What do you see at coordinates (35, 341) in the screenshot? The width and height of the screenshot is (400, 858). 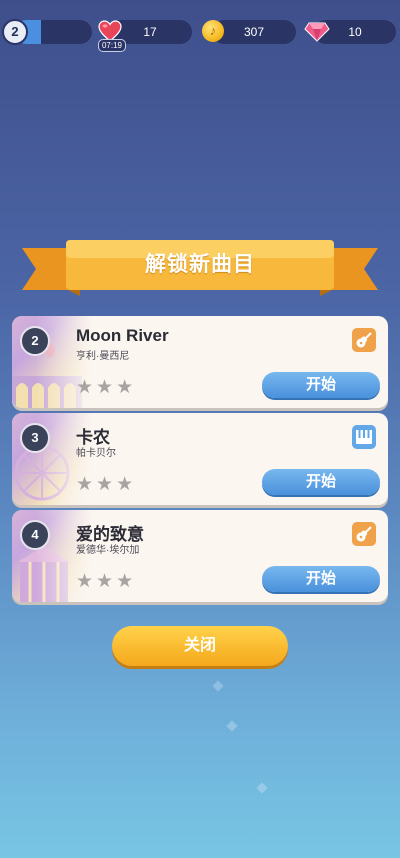 I see `song-number-badge: 2` at bounding box center [35, 341].